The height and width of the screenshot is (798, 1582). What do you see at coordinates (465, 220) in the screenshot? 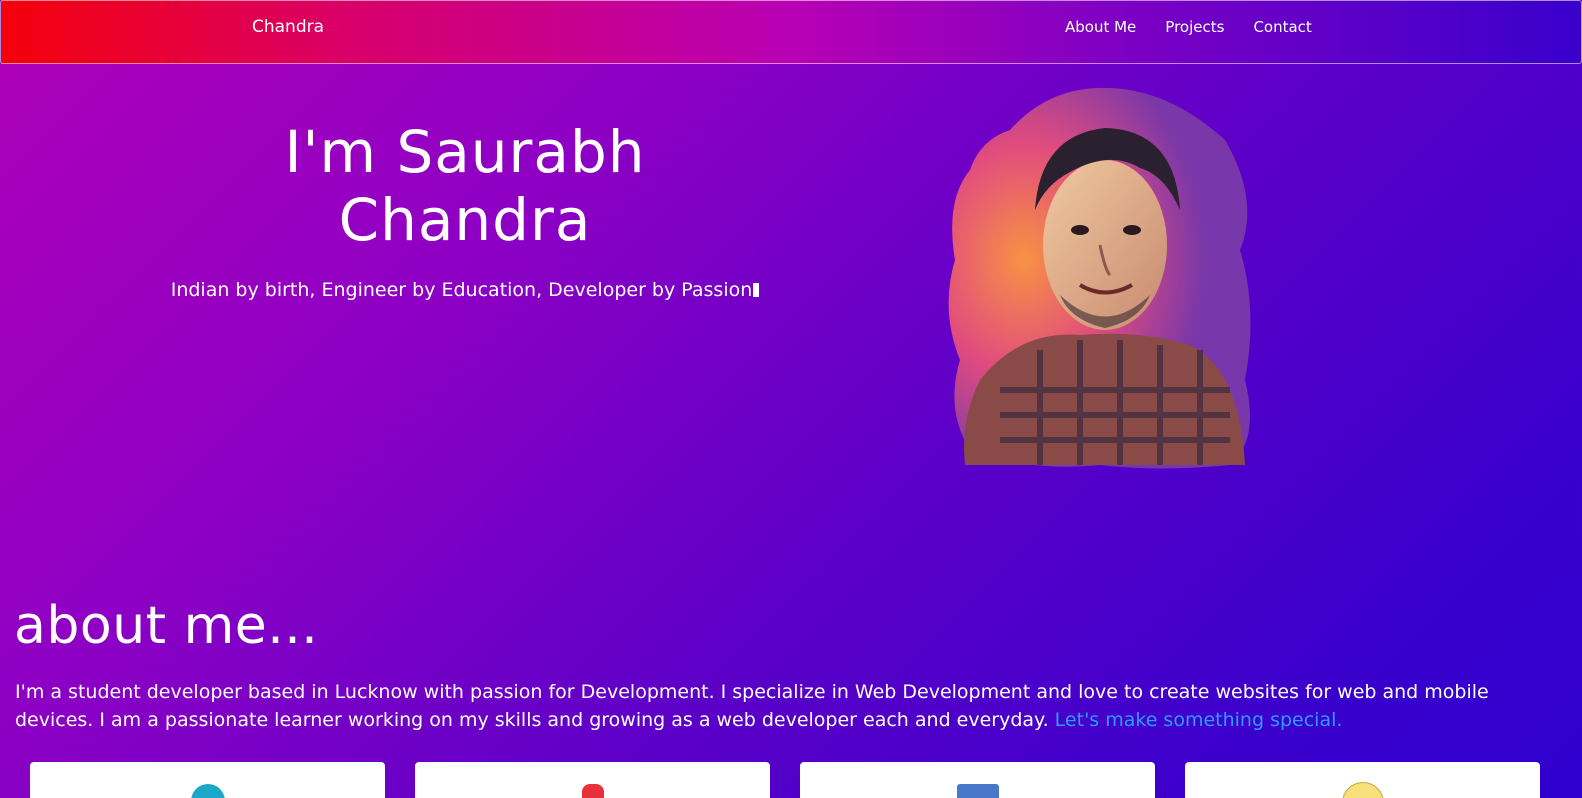
I see `hero-title-line2: Chandra` at bounding box center [465, 220].